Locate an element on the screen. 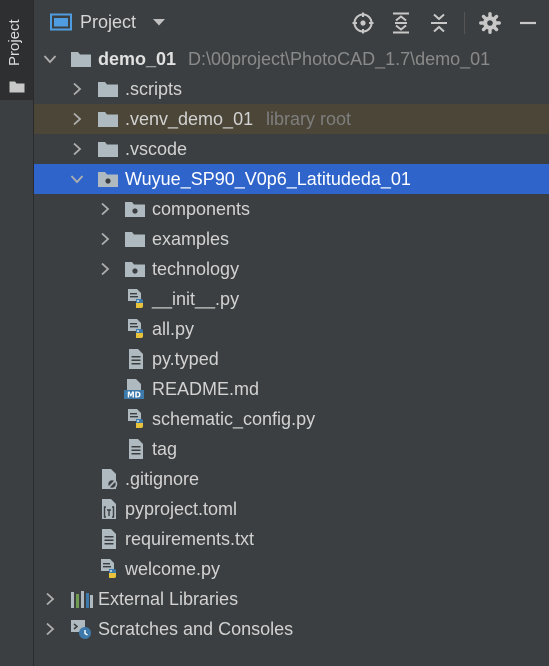  toolbar-title: Project is located at coordinates (108, 21).